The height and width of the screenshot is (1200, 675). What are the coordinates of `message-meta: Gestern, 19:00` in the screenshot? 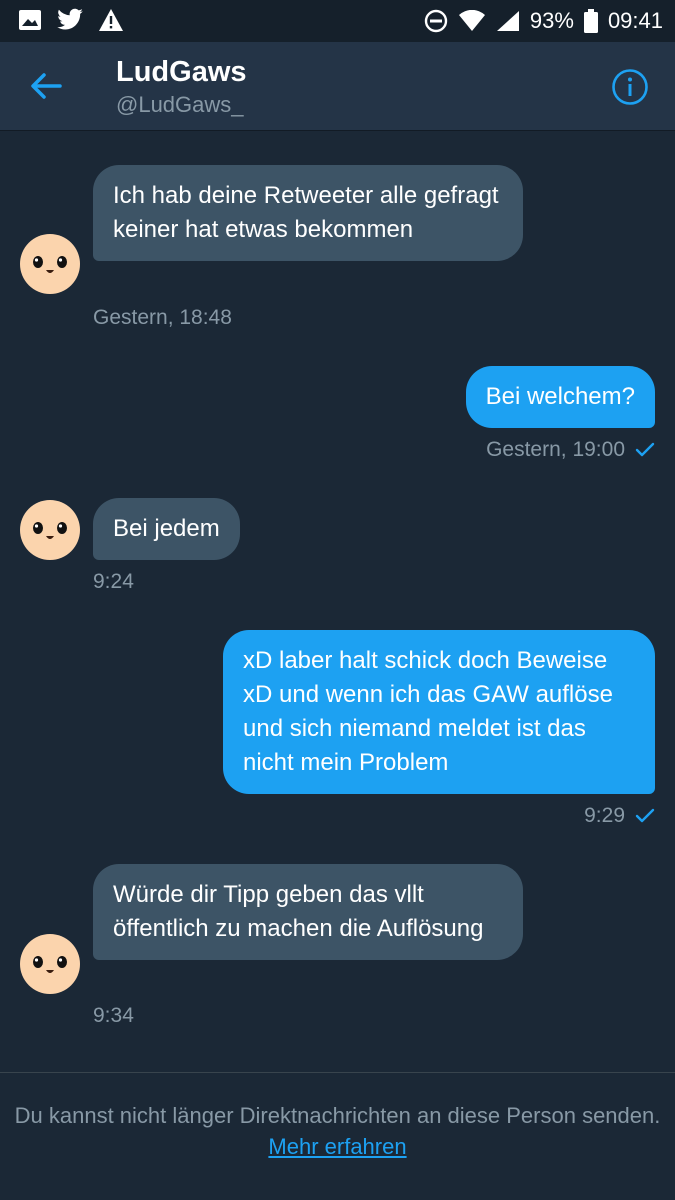 It's located at (570, 450).